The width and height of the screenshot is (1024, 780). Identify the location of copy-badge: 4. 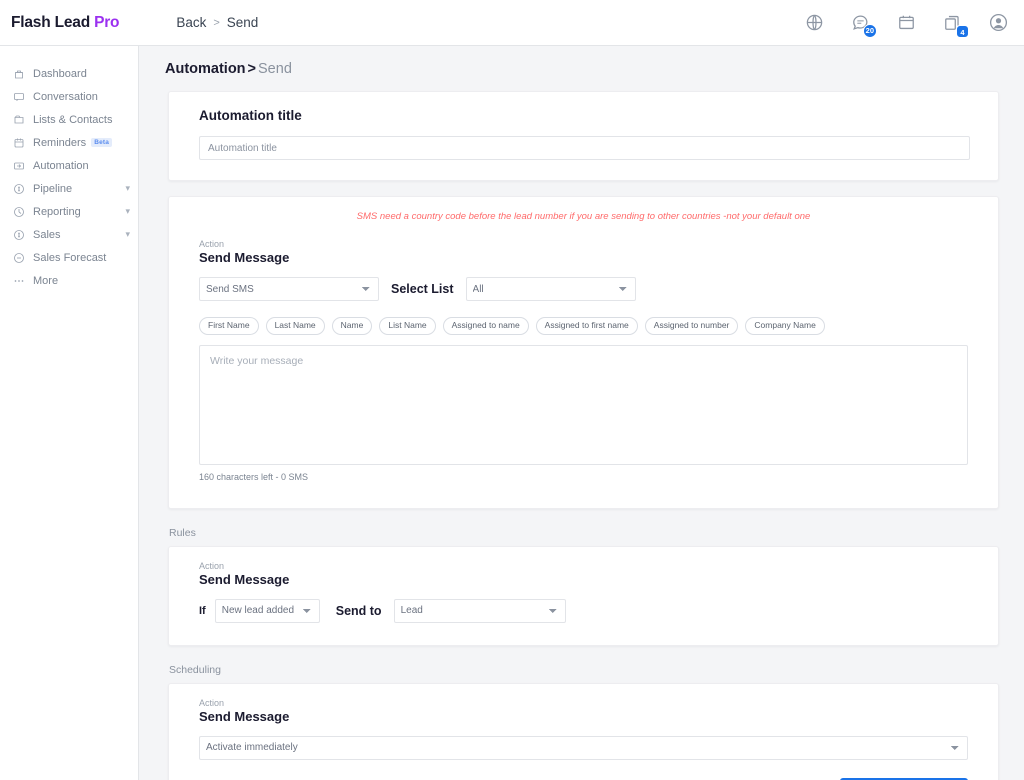
(962, 31).